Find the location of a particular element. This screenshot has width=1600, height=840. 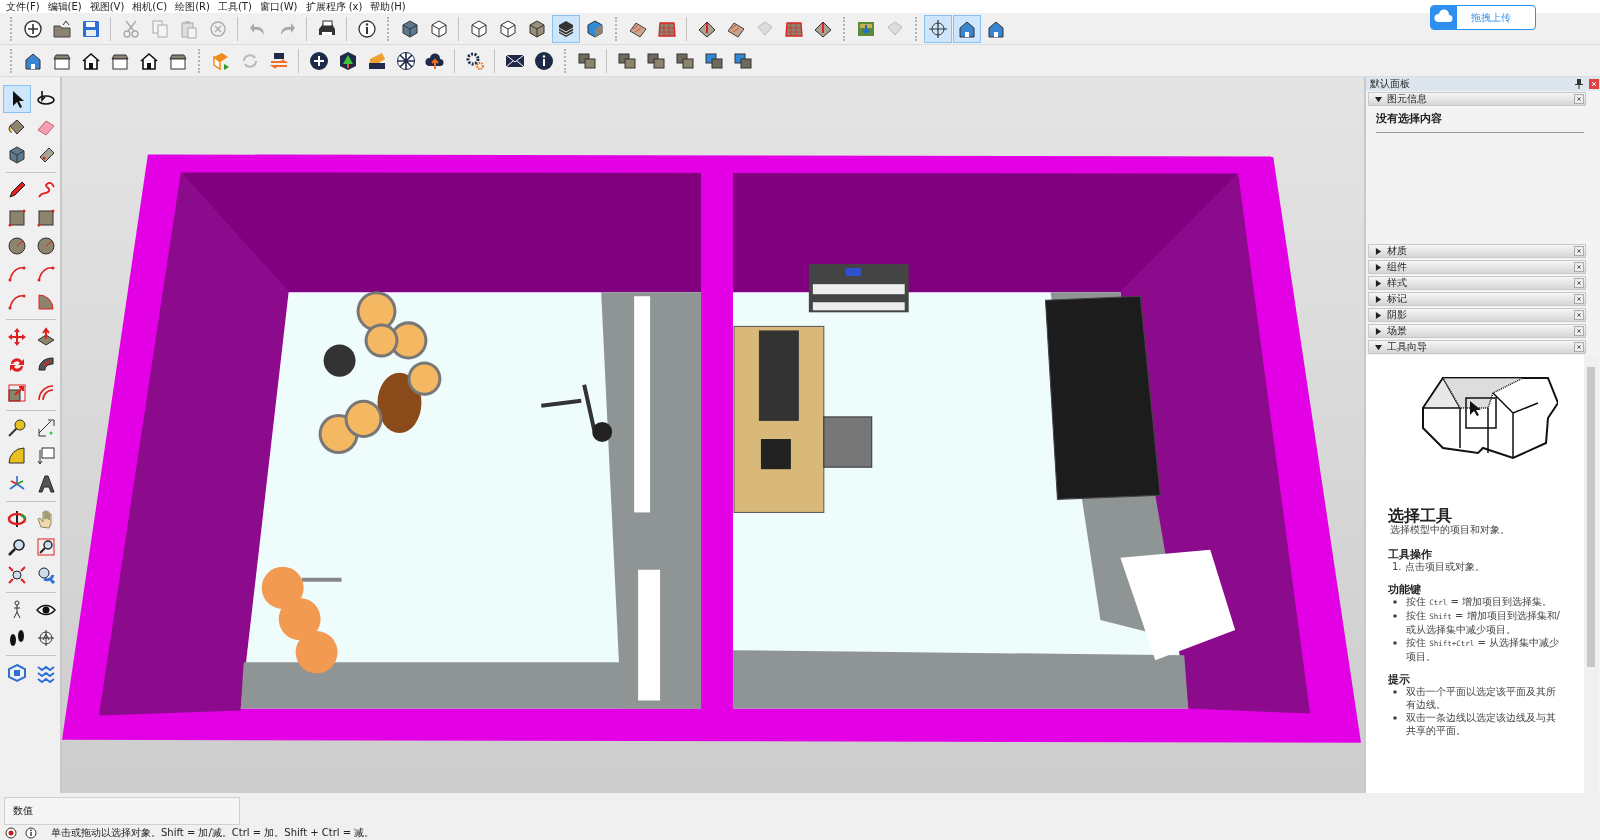

panel-section-header: 工具向导 is located at coordinates (1477, 347).